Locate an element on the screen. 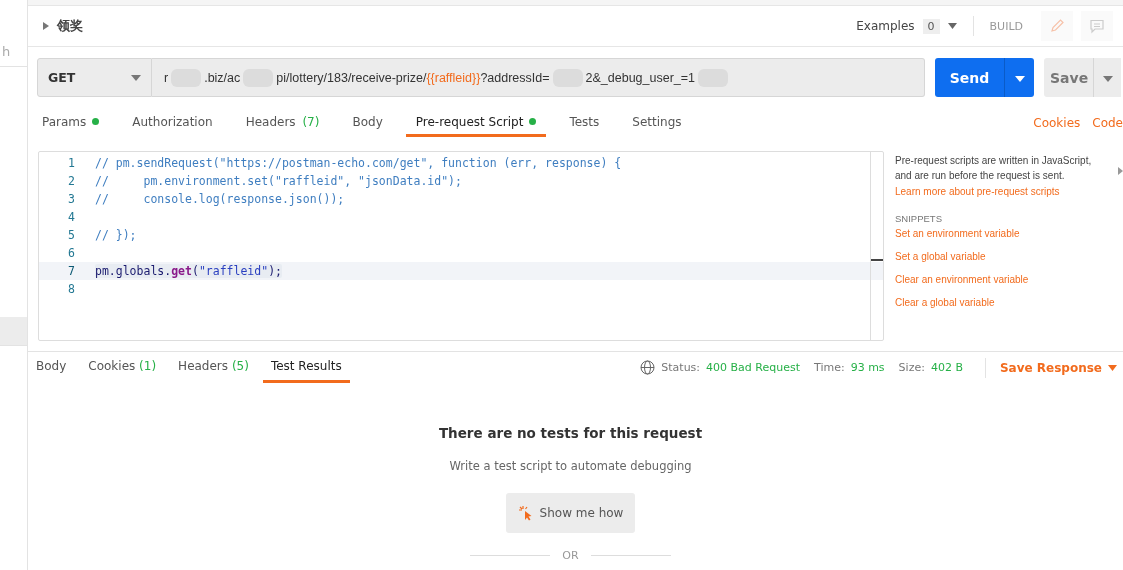 Image resolution: width=1123 pixels, height=570 pixels. comment-icon is located at coordinates (1097, 26).